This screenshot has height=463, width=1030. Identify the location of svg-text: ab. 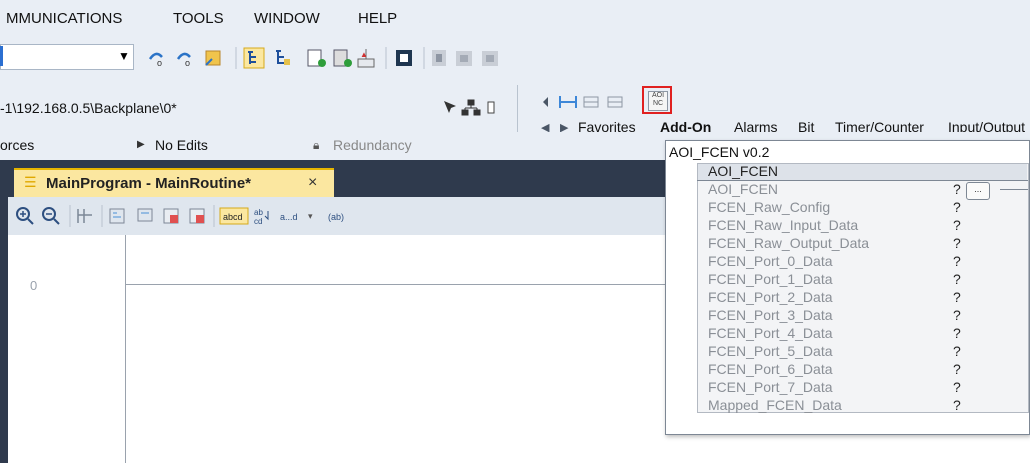
(258, 212).